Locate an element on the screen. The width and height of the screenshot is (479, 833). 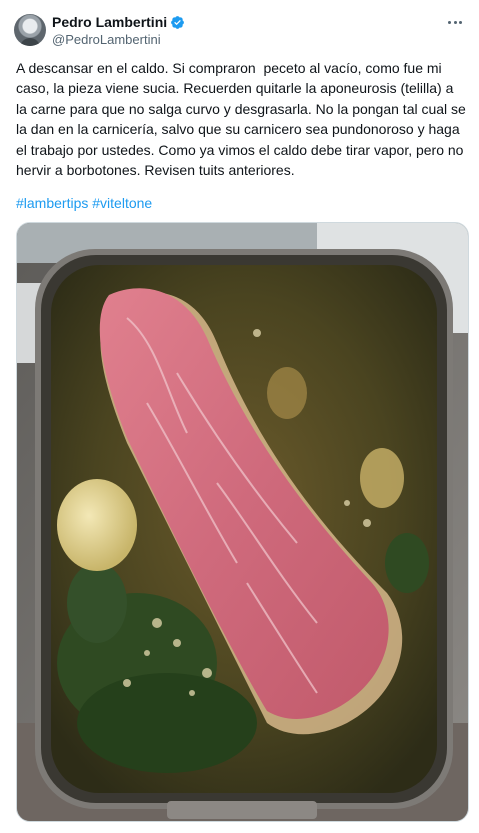
more-horizontal-icon is located at coordinates (455, 22).